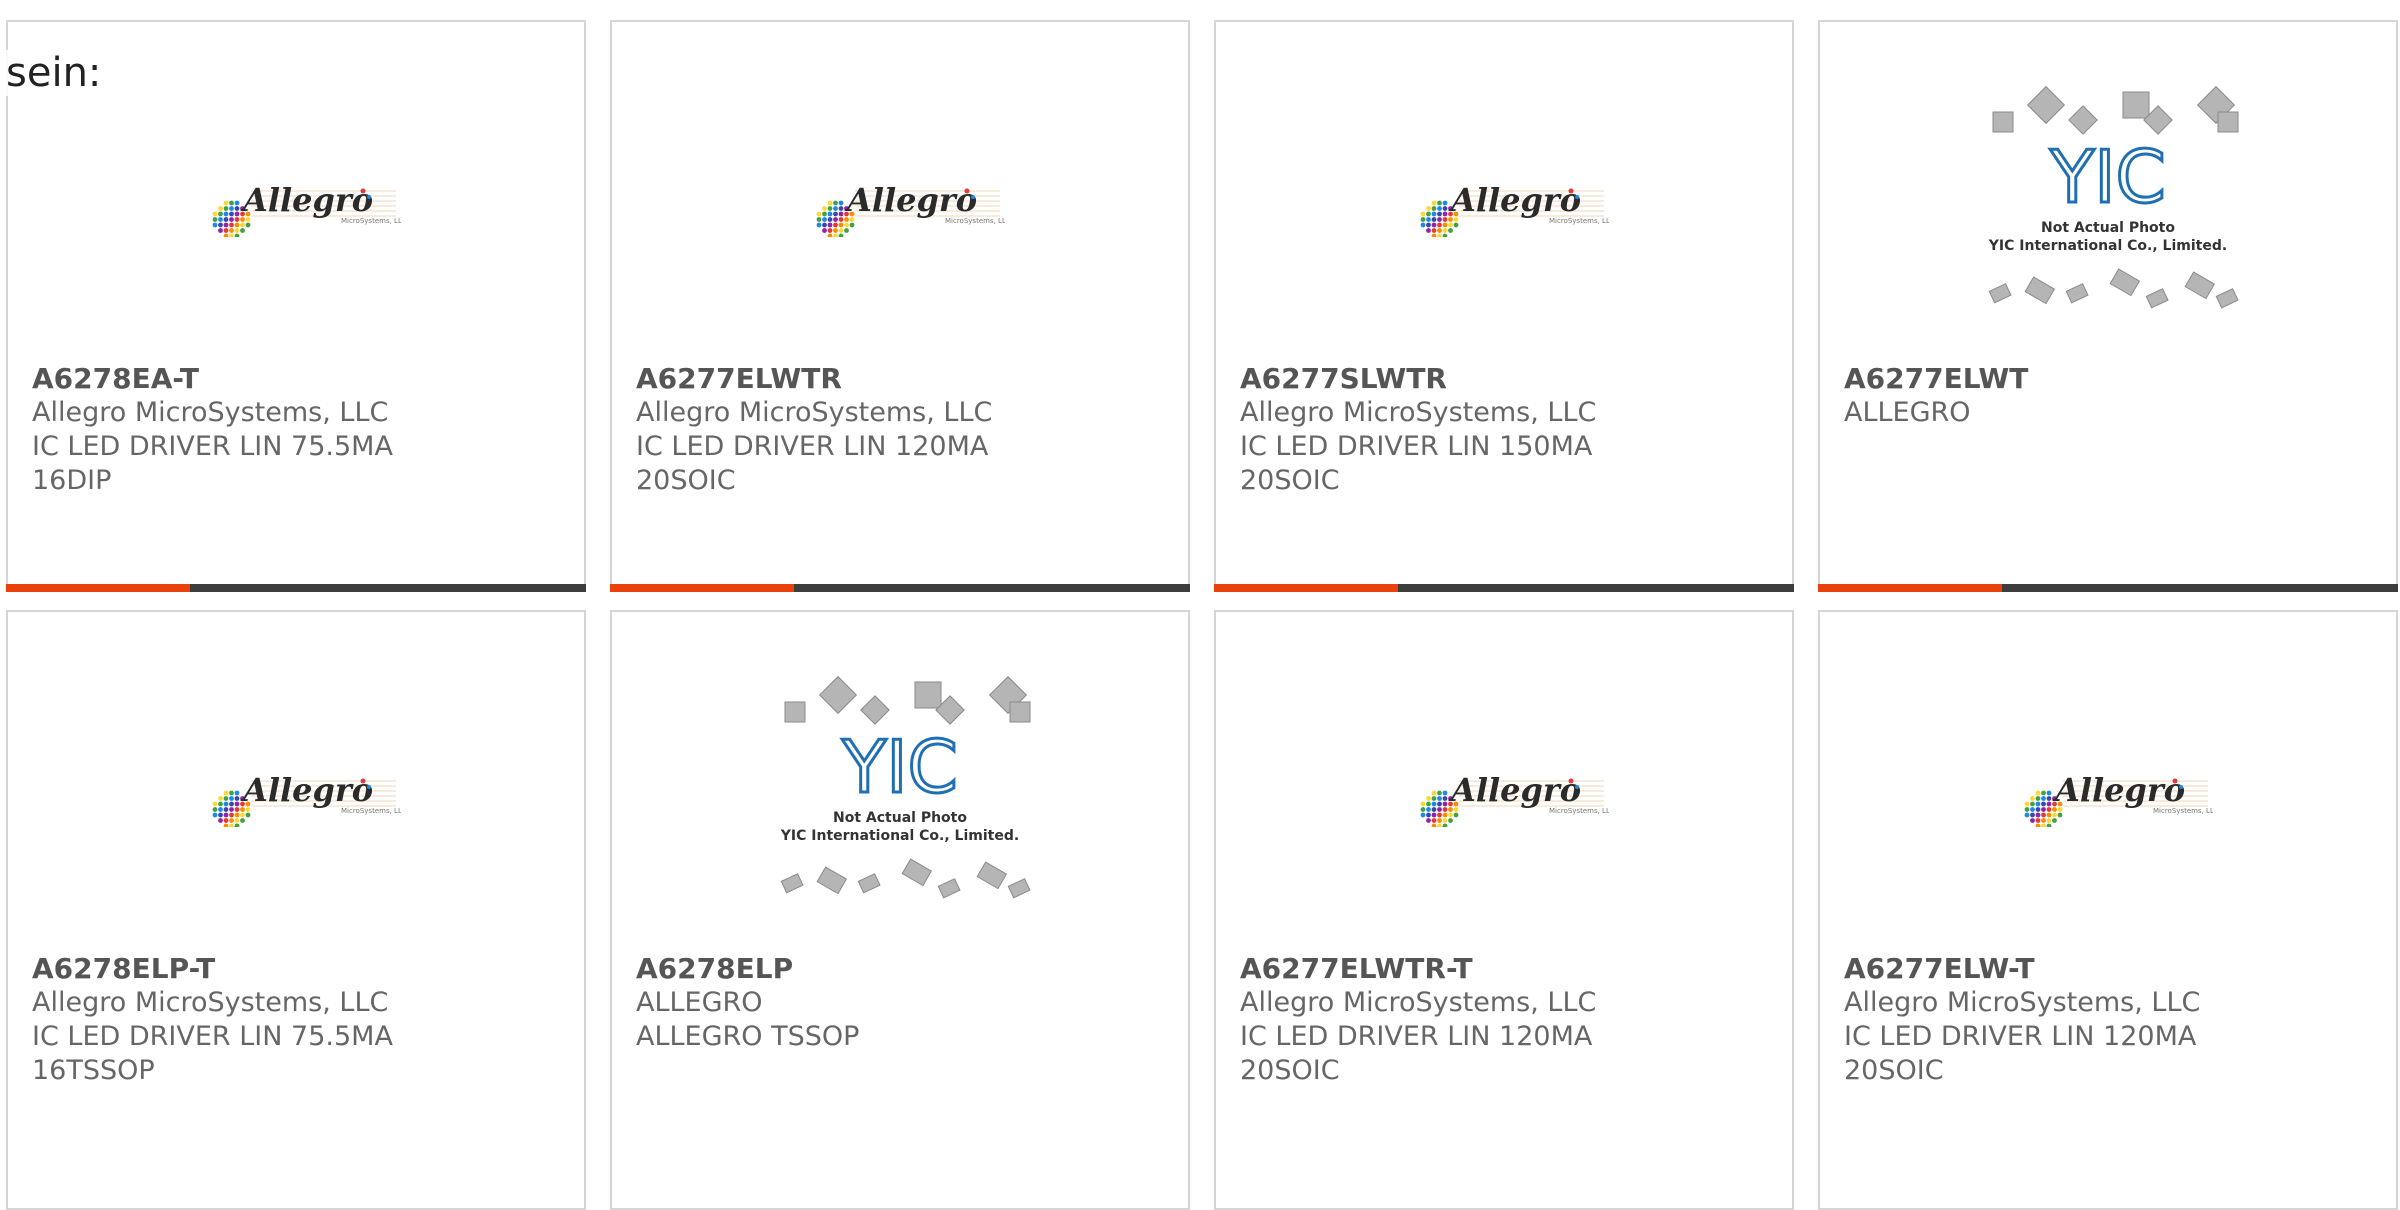  Describe the element at coordinates (1416, 446) in the screenshot. I see `description: IC LED DRIVER LIN 150MA` at that location.